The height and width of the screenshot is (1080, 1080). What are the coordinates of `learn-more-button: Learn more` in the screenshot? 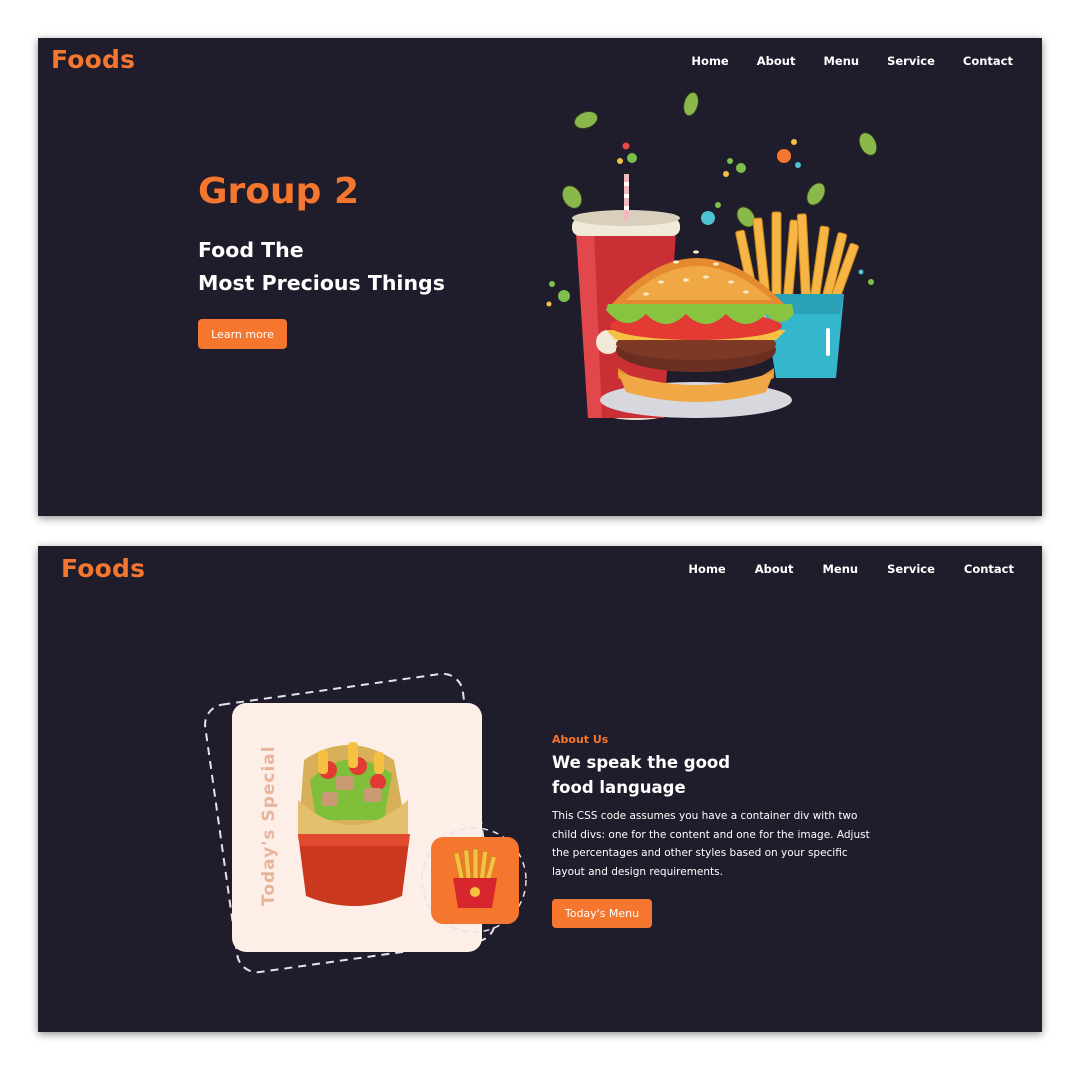 It's located at (242, 334).